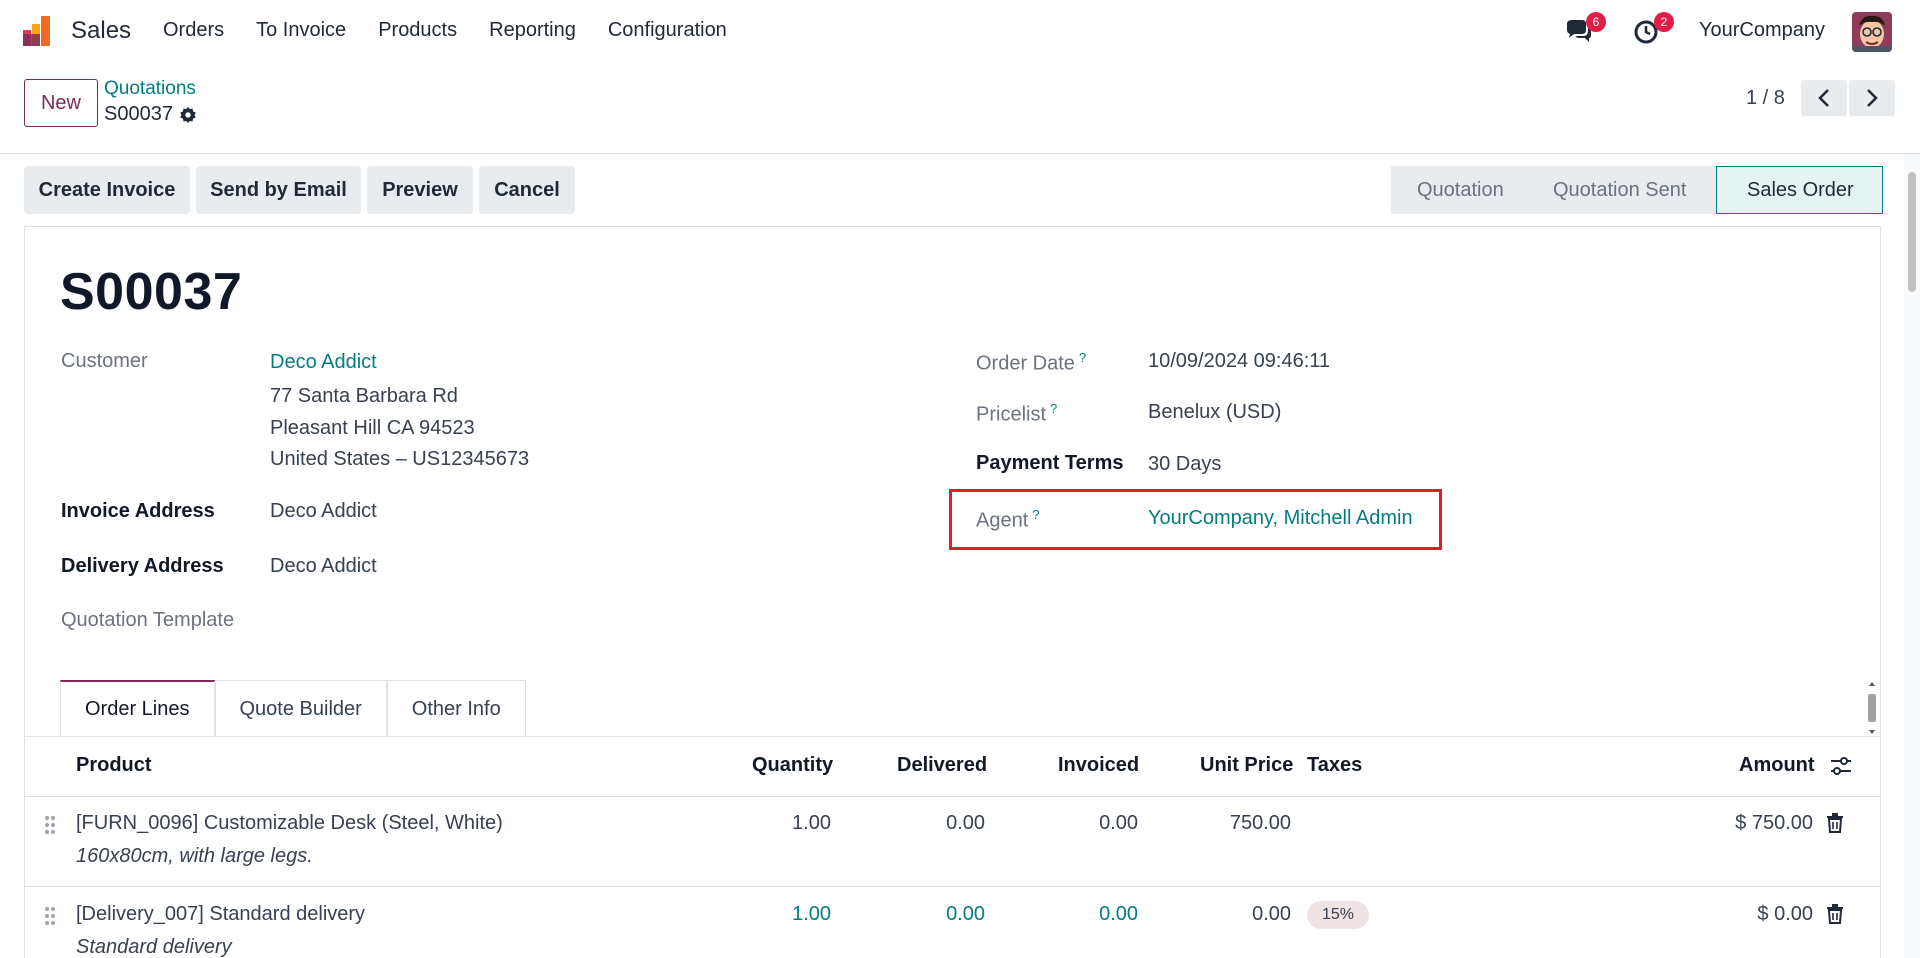 This screenshot has width=1920, height=958. What do you see at coordinates (952, 736) in the screenshot?
I see `tab-divider` at bounding box center [952, 736].